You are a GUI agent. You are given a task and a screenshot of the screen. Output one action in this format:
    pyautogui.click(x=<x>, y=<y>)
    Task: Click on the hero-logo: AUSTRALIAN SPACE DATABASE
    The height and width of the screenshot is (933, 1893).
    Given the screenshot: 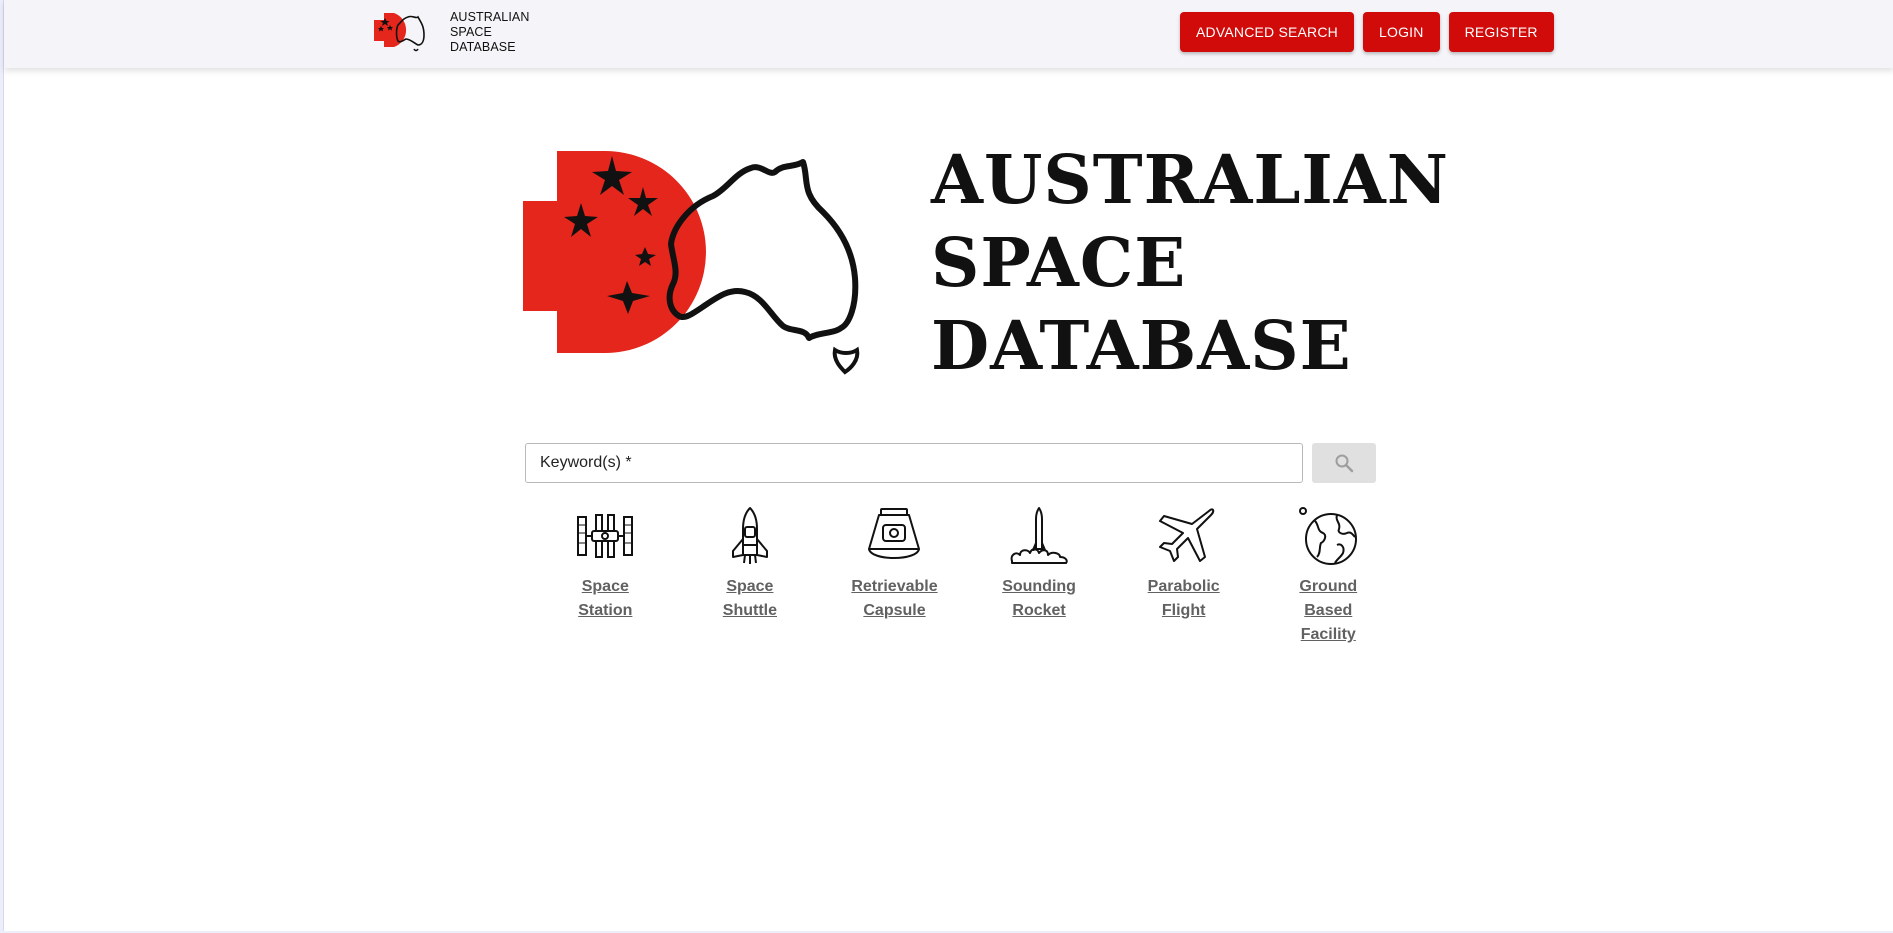 What is the action you would take?
    pyautogui.click(x=985, y=256)
    